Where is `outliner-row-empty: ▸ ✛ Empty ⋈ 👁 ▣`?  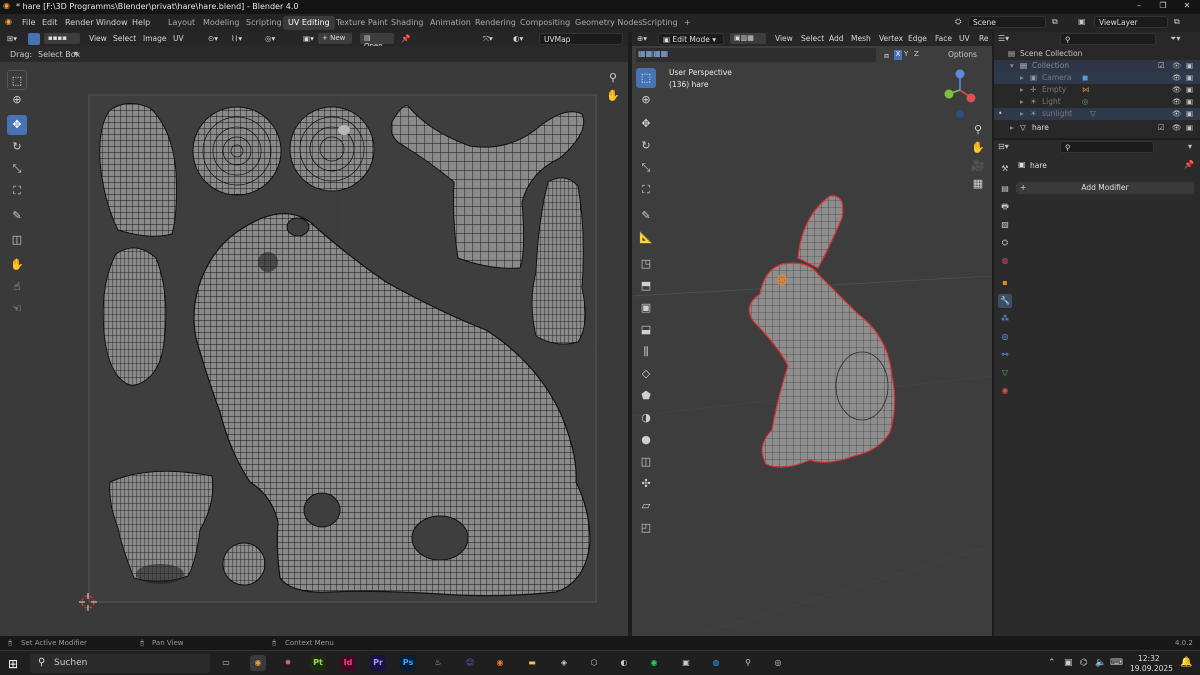 outliner-row-empty: ▸ ✛ Empty ⋈ 👁 ▣ is located at coordinates (1097, 90).